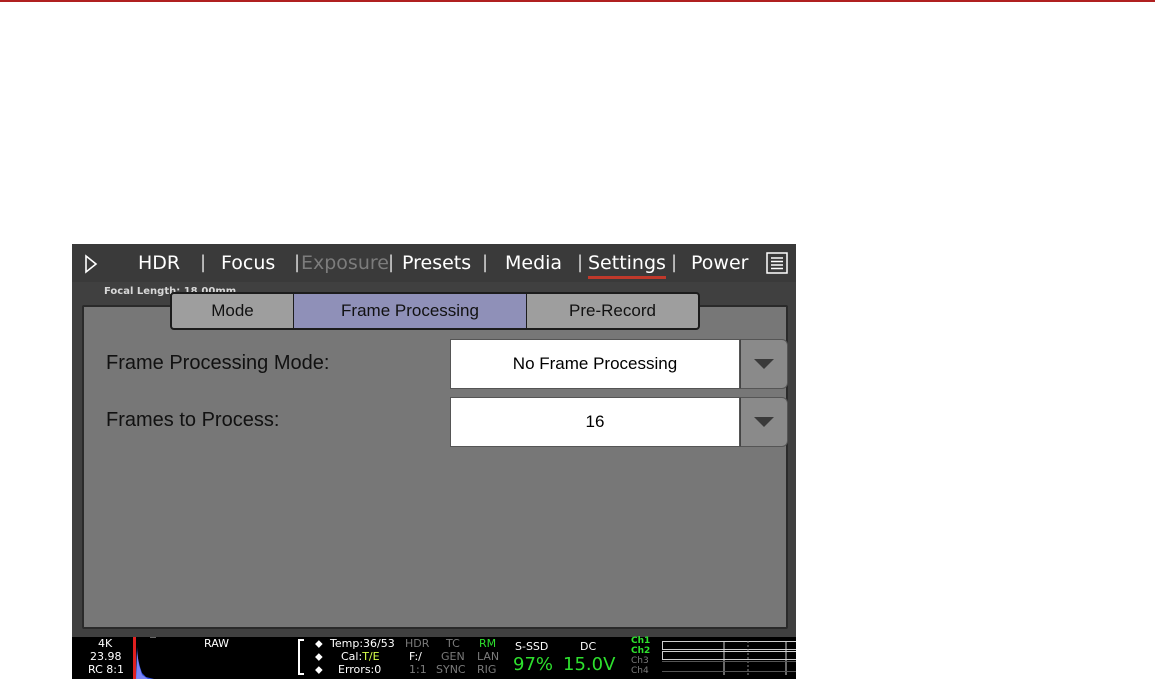 This screenshot has width=1155, height=679. I want to click on temp-readout: Temp:36/53, so click(362, 643).